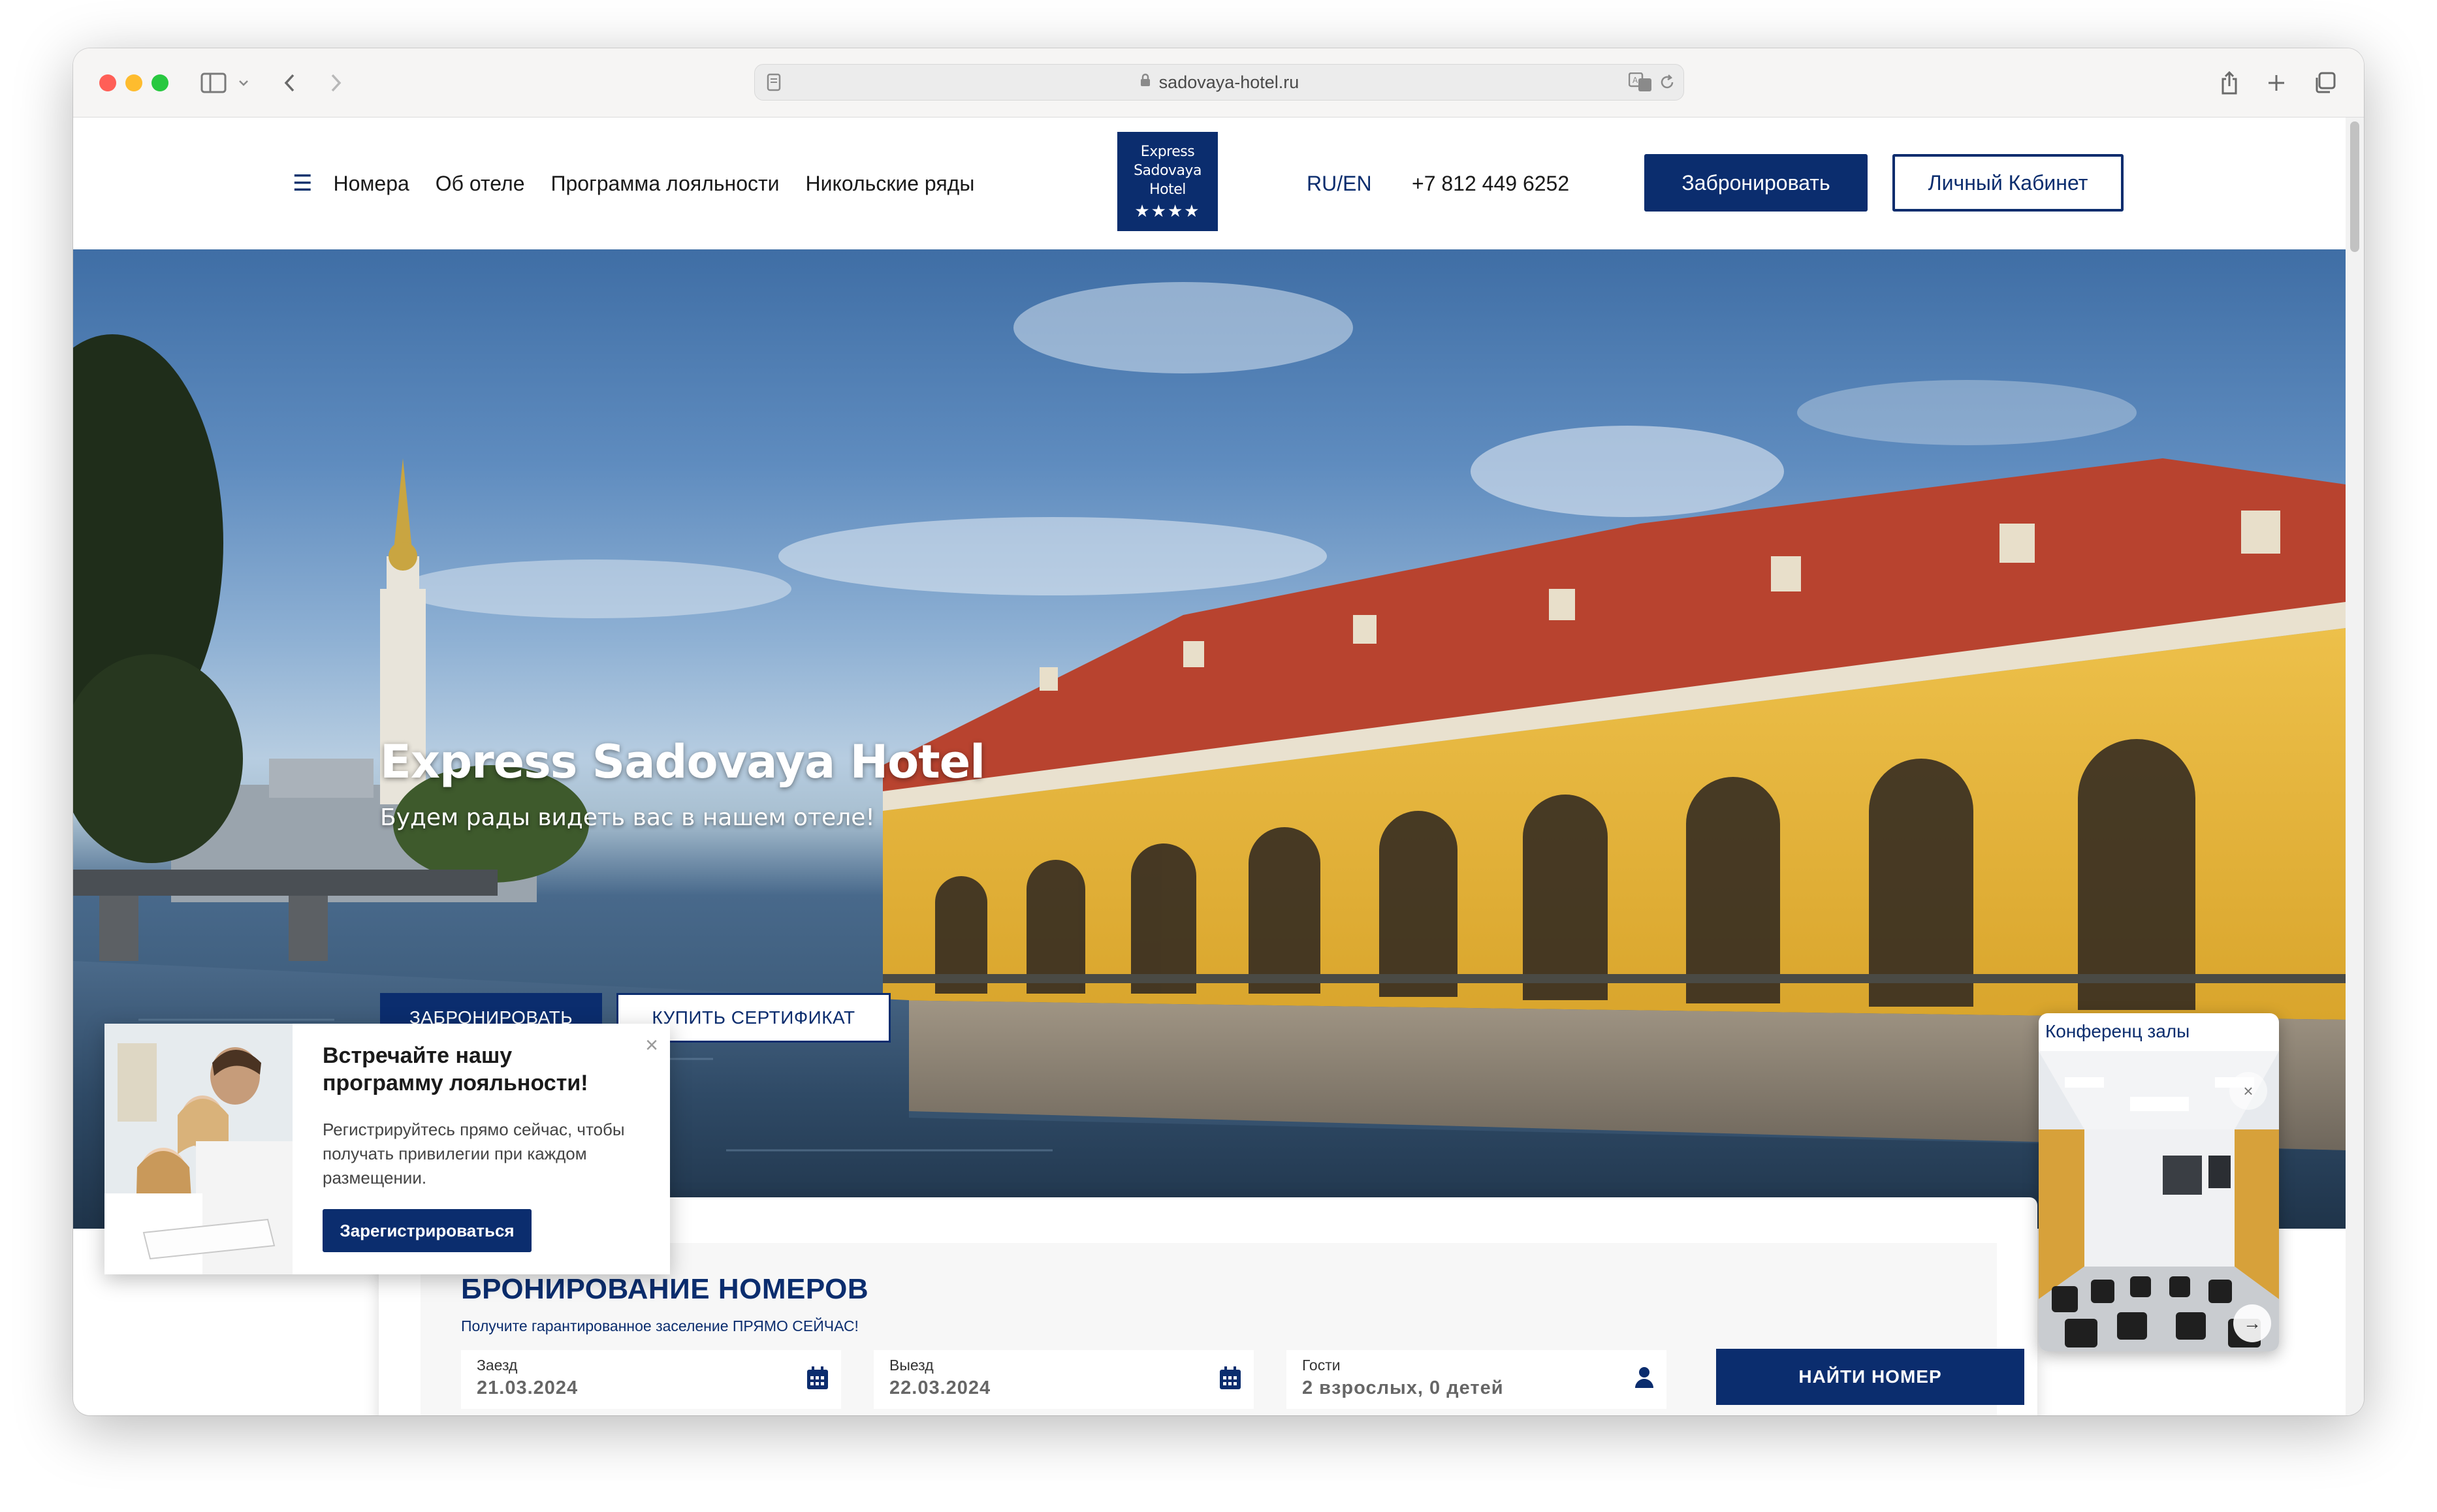  Describe the element at coordinates (2354, 186) in the screenshot. I see `scrollbar-thumb` at that location.